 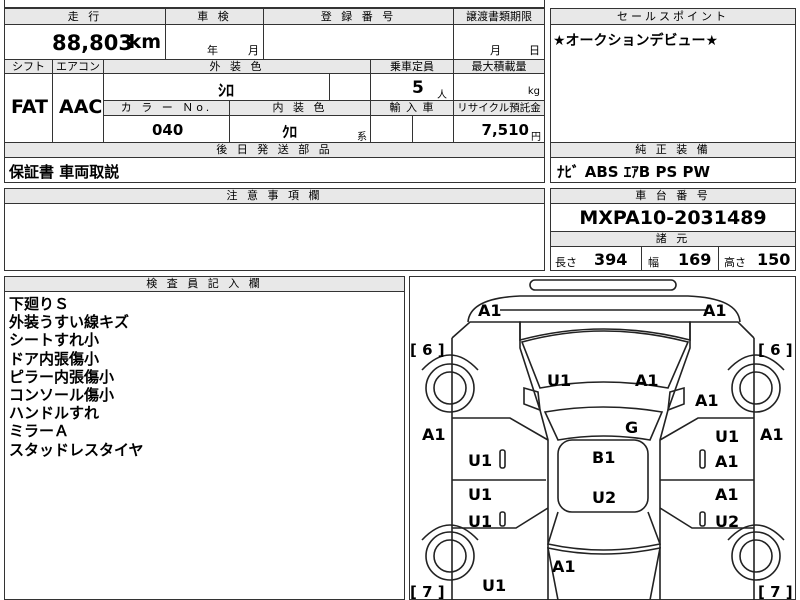 What do you see at coordinates (499, 108) in the screenshot?
I see `recycle-fee-header: リサイクル預託金` at bounding box center [499, 108].